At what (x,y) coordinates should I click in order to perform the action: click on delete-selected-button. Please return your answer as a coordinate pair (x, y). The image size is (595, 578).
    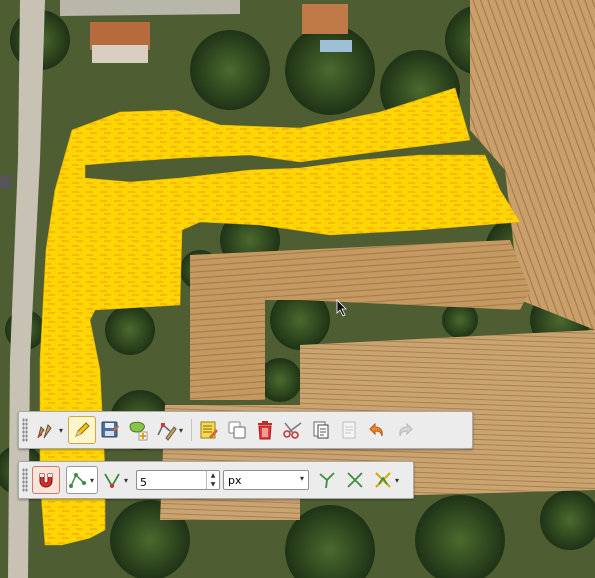
    Looking at the image, I should click on (265, 430).